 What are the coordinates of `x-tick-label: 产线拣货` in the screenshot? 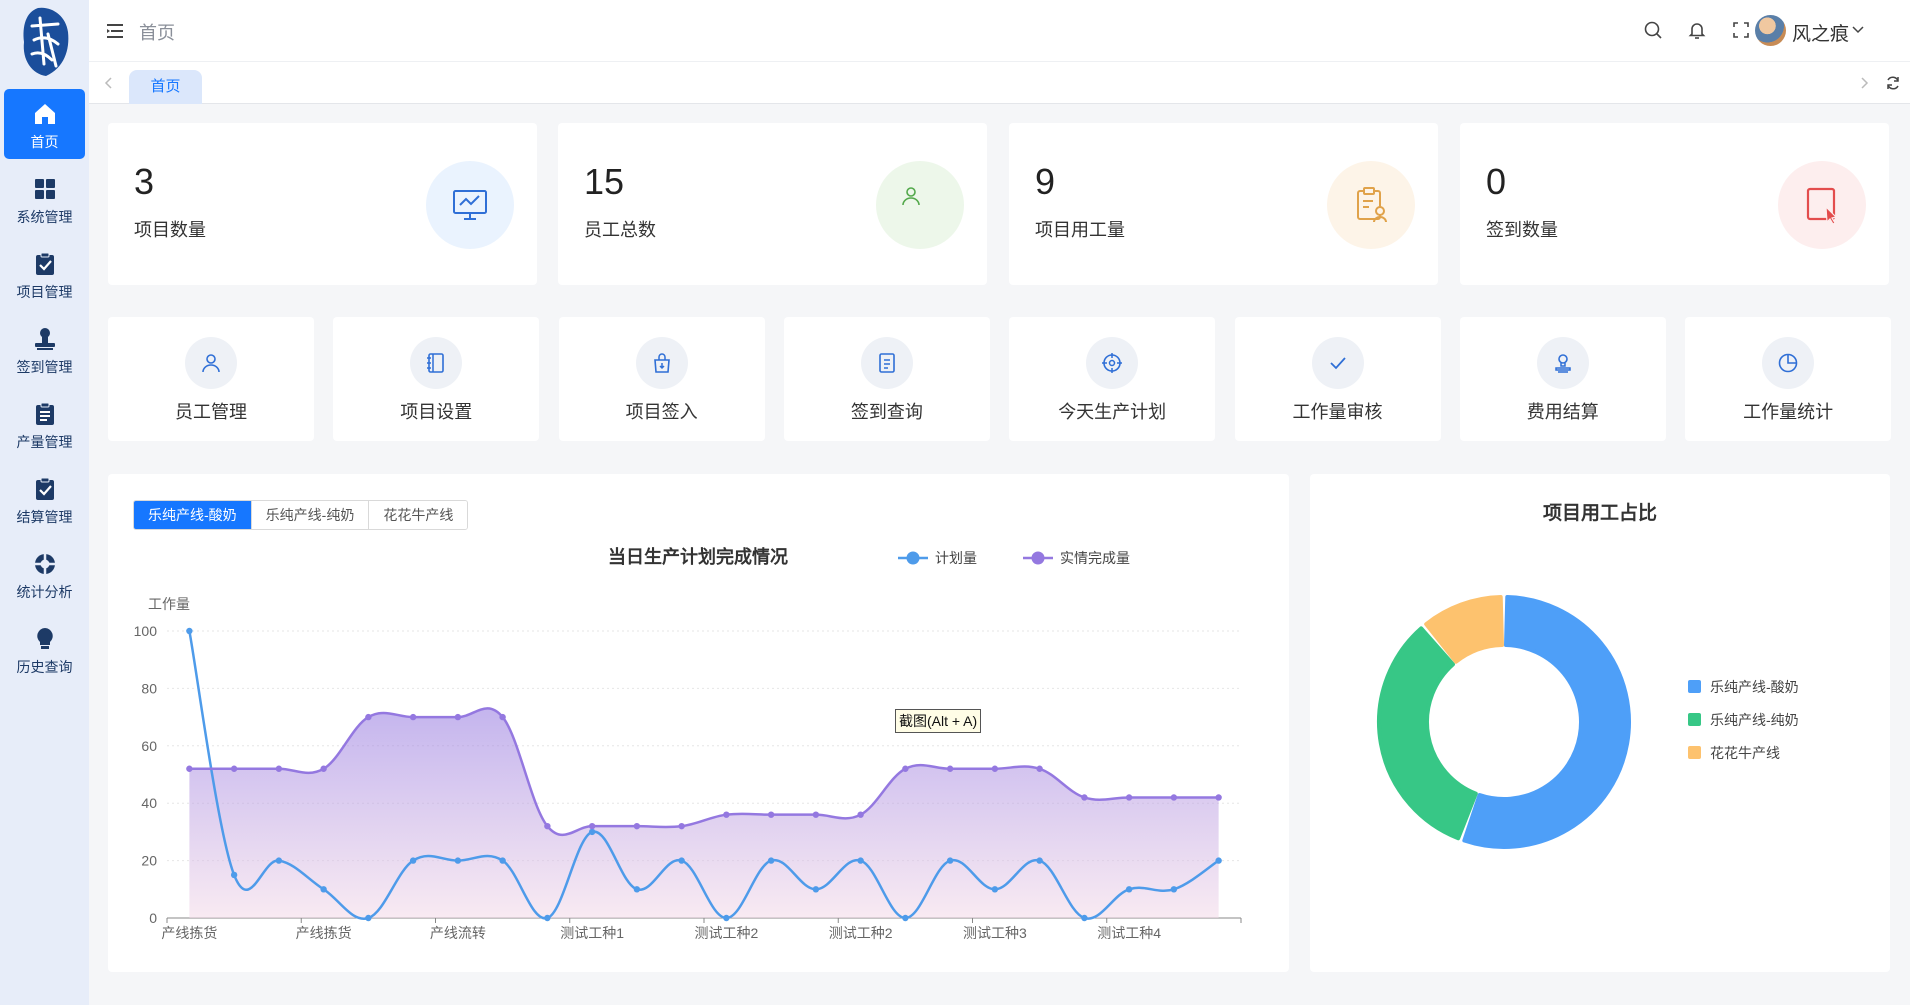 It's located at (324, 933).